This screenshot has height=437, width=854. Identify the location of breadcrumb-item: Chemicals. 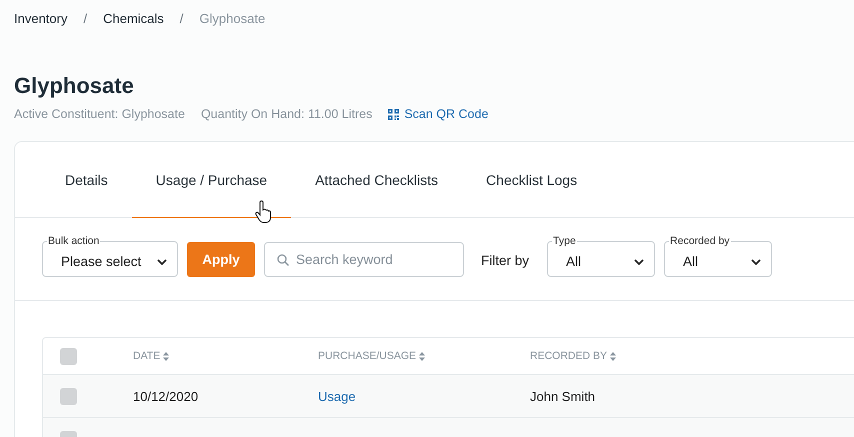
(133, 18).